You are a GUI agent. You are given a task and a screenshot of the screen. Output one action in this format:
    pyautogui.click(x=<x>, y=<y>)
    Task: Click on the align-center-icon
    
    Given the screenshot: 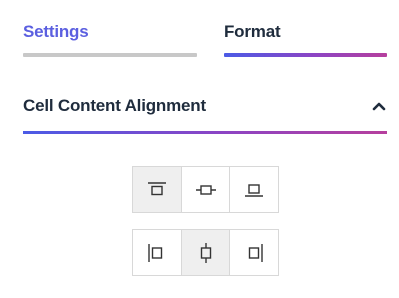 What is the action you would take?
    pyautogui.click(x=206, y=253)
    